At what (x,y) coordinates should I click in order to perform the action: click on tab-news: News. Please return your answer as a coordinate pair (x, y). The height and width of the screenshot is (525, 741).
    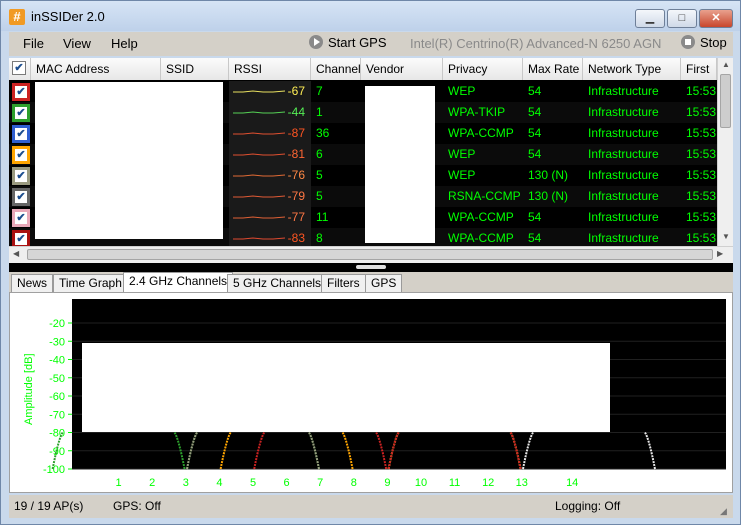
    Looking at the image, I should click on (32, 283).